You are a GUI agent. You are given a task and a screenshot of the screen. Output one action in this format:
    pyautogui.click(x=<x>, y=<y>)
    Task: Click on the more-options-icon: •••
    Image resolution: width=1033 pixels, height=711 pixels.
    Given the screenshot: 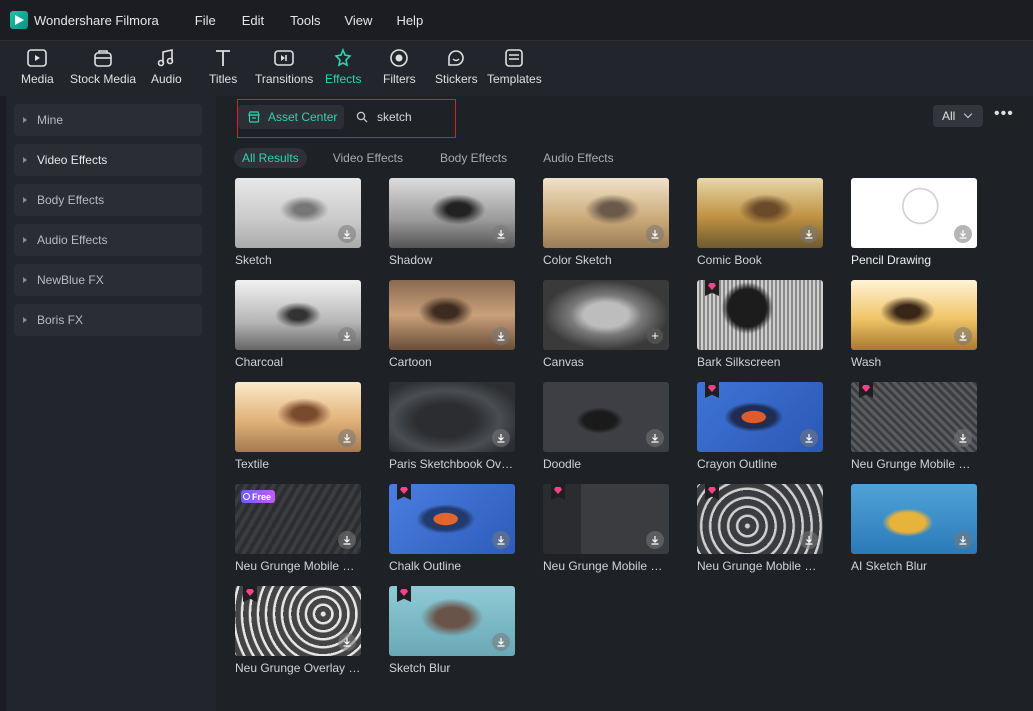 What is the action you would take?
    pyautogui.click(x=1004, y=114)
    